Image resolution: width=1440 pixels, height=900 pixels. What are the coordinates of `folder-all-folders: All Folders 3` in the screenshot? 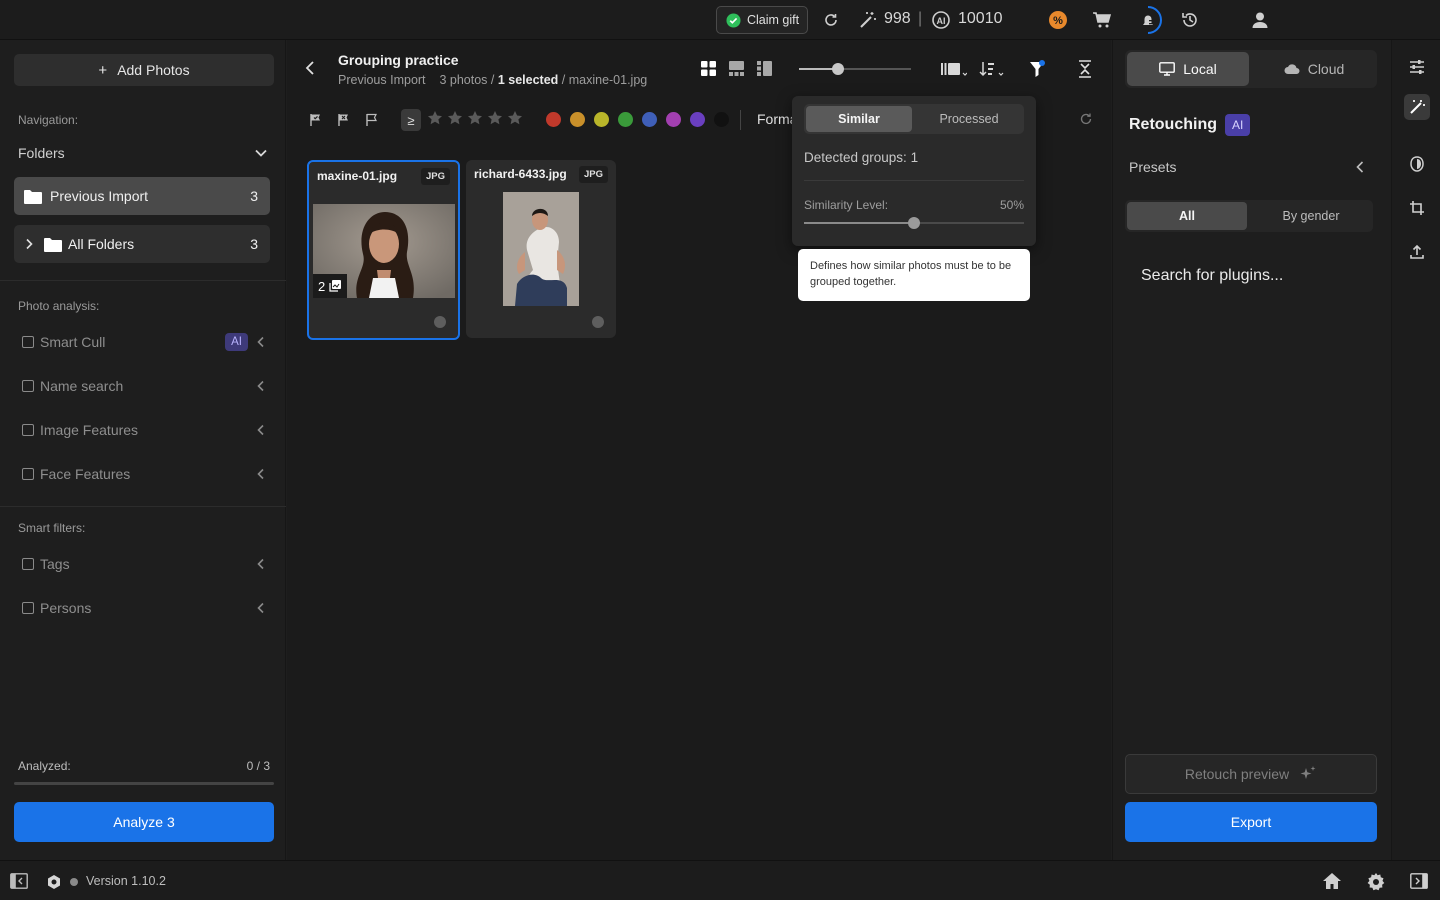 It's located at (142, 244).